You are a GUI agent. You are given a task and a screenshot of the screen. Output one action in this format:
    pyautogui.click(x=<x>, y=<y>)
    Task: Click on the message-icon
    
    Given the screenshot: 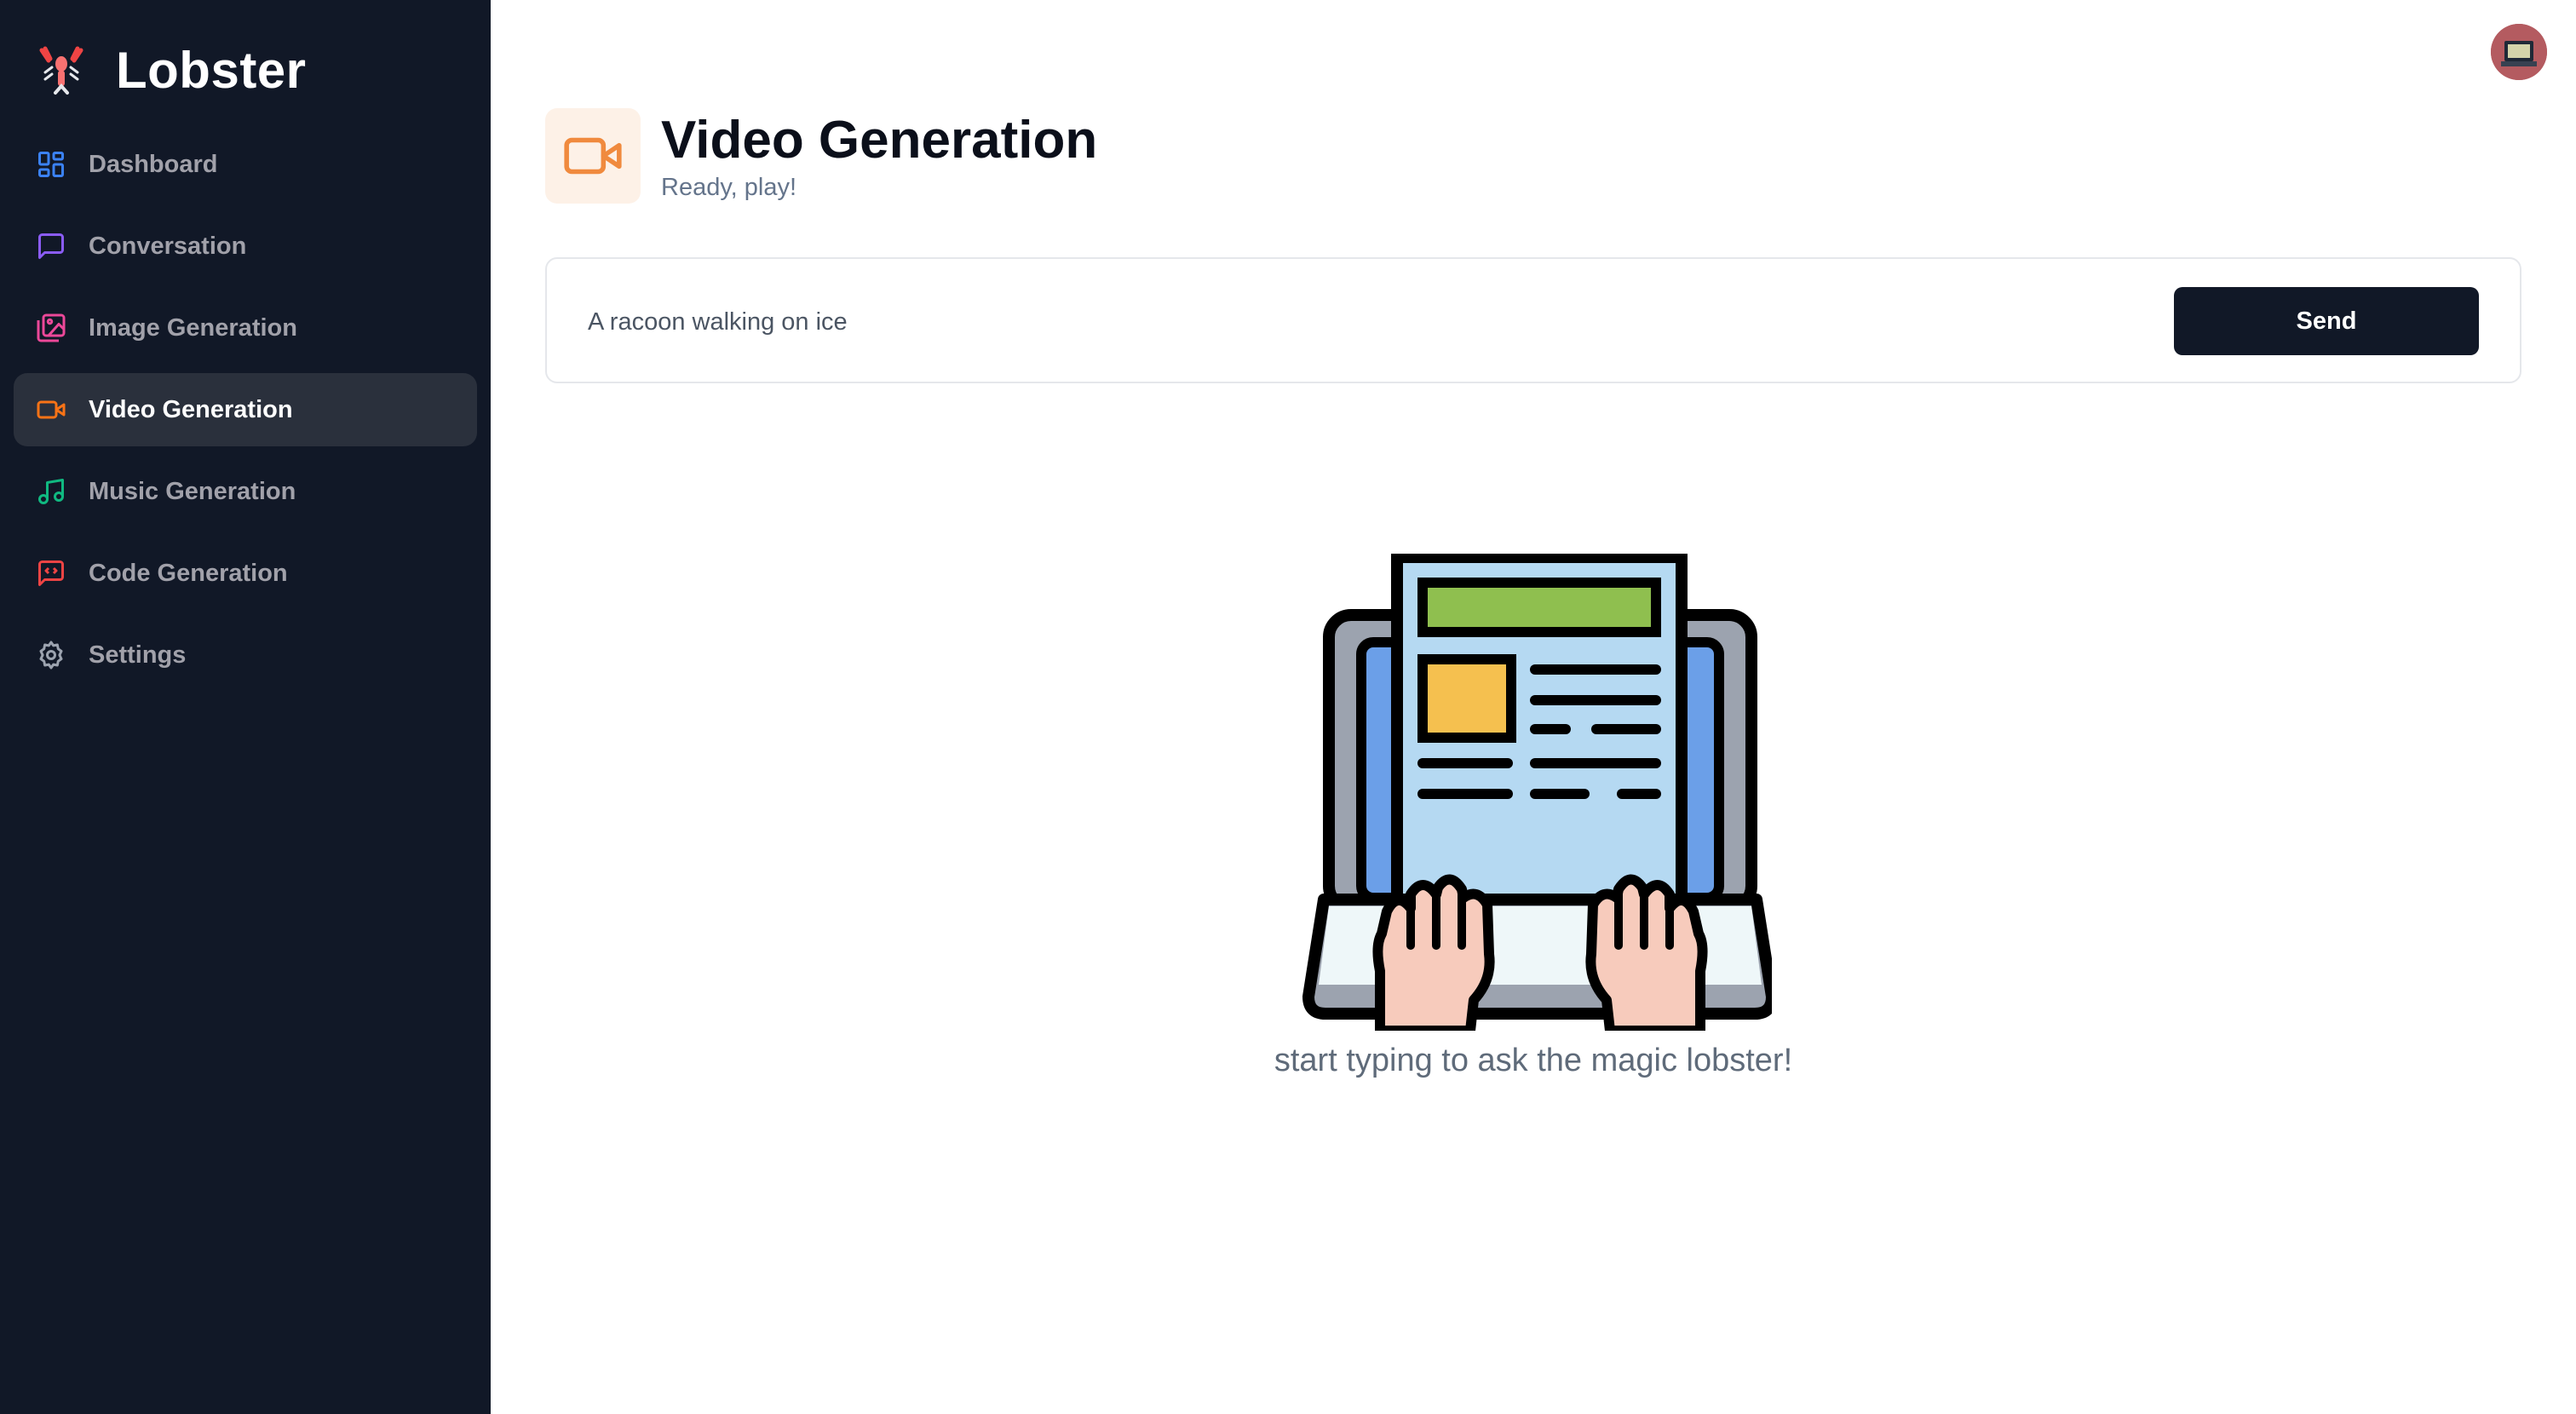 What is the action you would take?
    pyautogui.click(x=51, y=246)
    